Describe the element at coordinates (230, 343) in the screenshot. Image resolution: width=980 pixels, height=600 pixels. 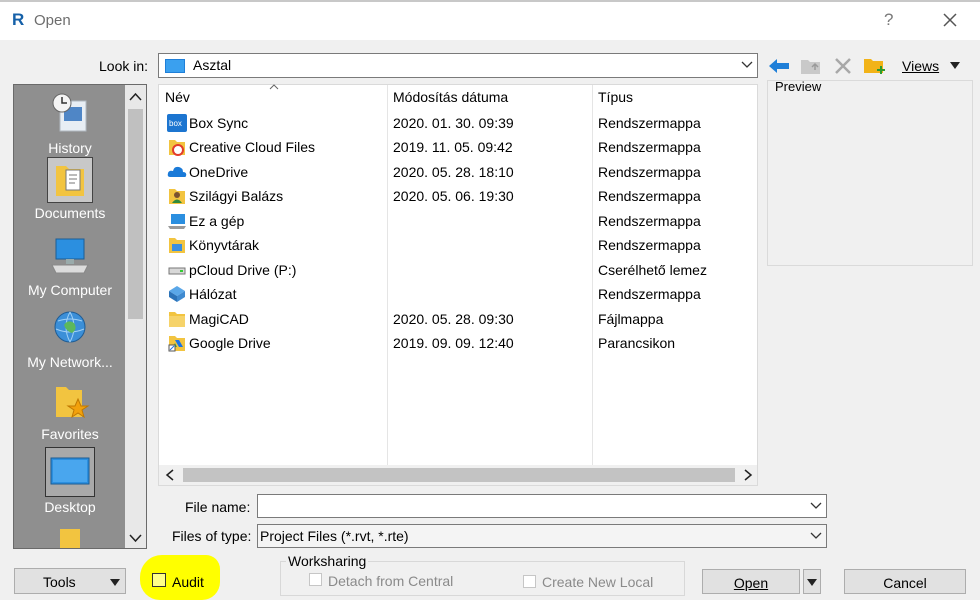
I see `file-name: Google Drive` at that location.